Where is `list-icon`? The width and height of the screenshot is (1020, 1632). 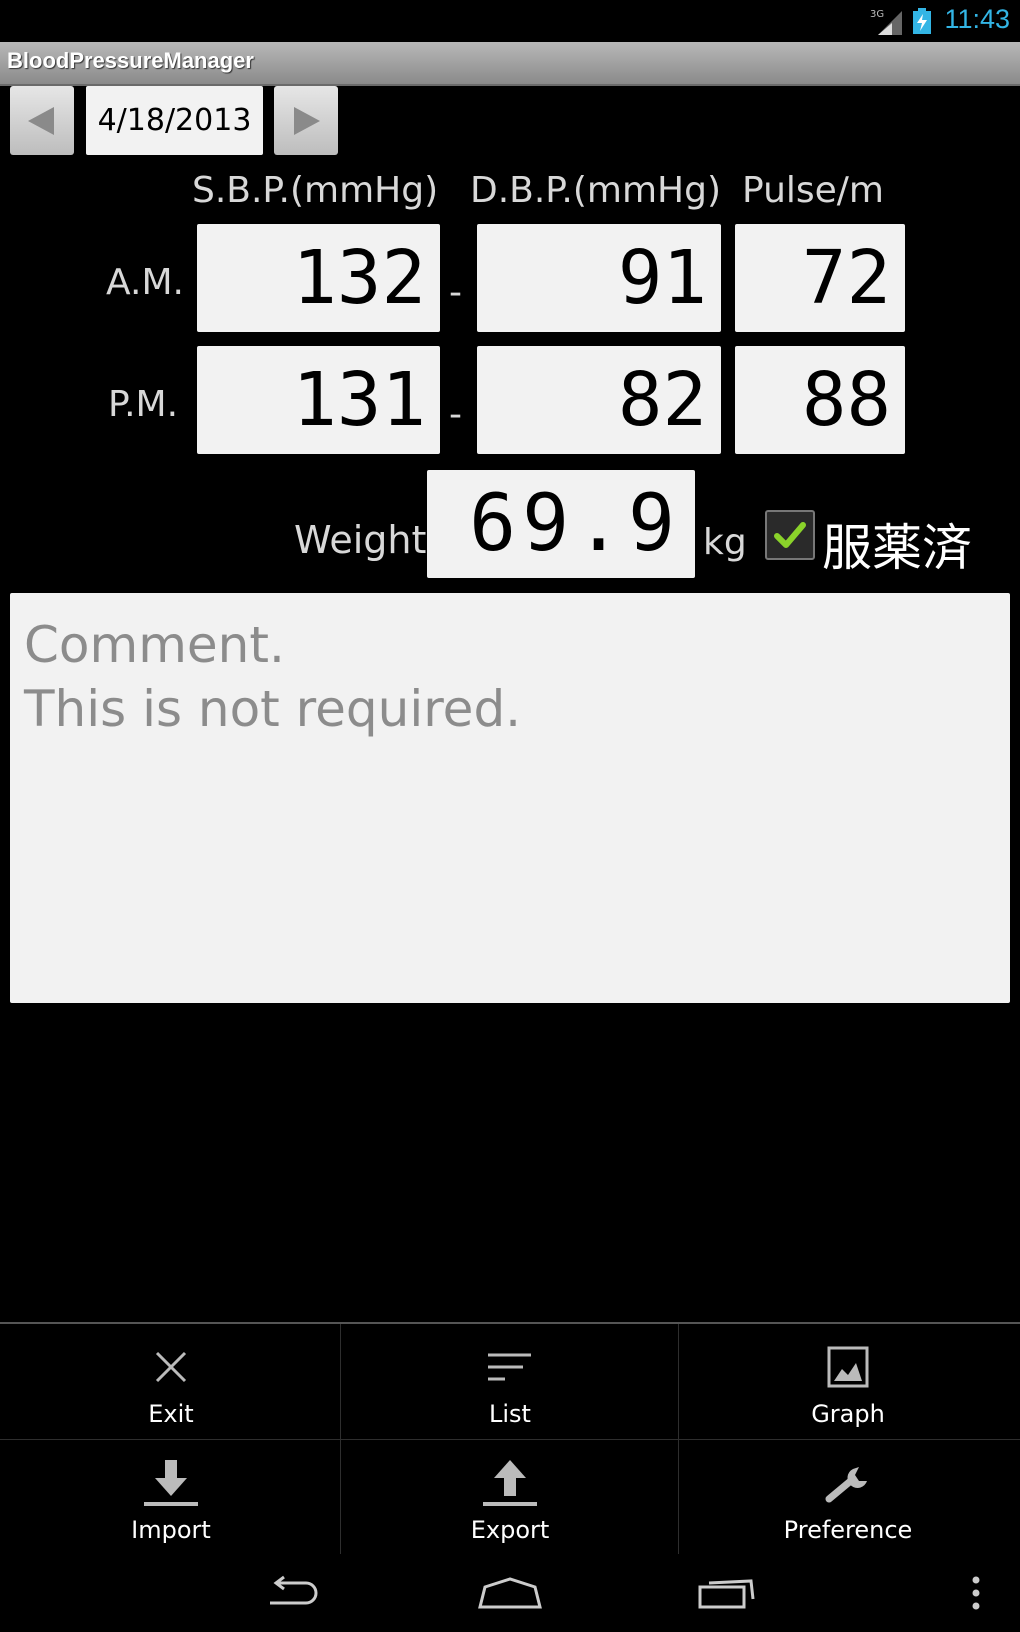 list-icon is located at coordinates (510, 1367).